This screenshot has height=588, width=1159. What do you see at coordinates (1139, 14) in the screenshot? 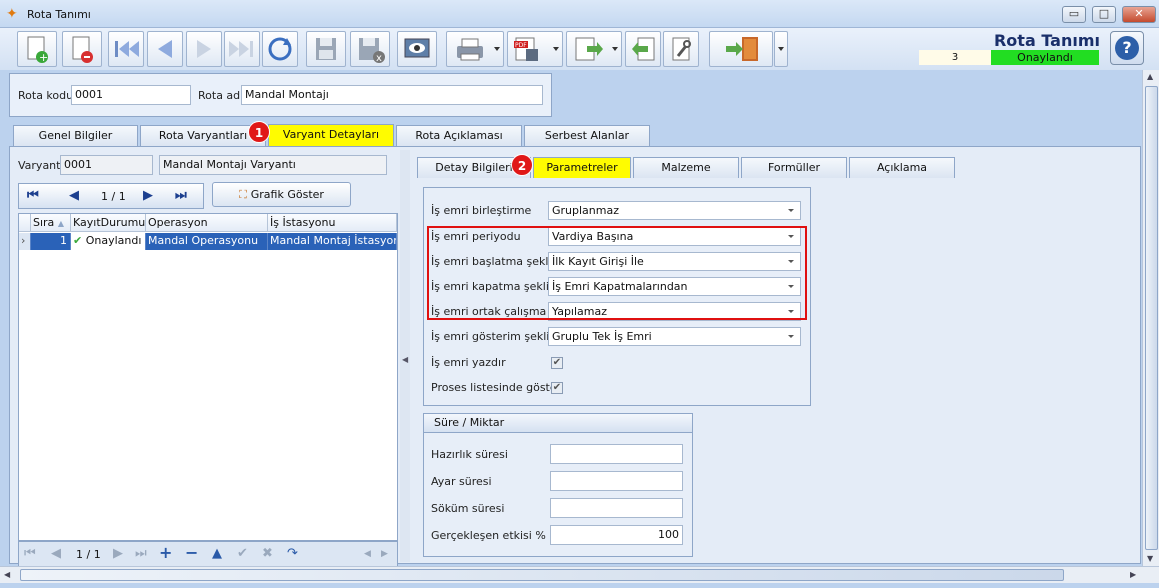
I see `close-button: ✕` at bounding box center [1139, 14].